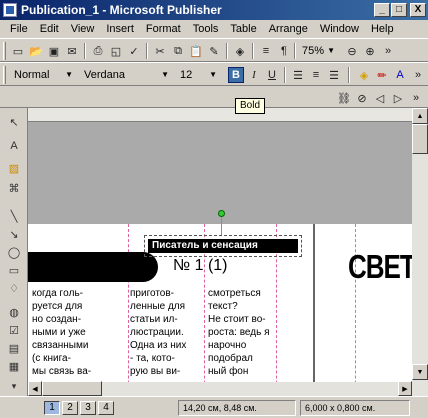 This screenshot has height=418, width=428. I want to click on align-right-icon: ☰, so click(334, 75).